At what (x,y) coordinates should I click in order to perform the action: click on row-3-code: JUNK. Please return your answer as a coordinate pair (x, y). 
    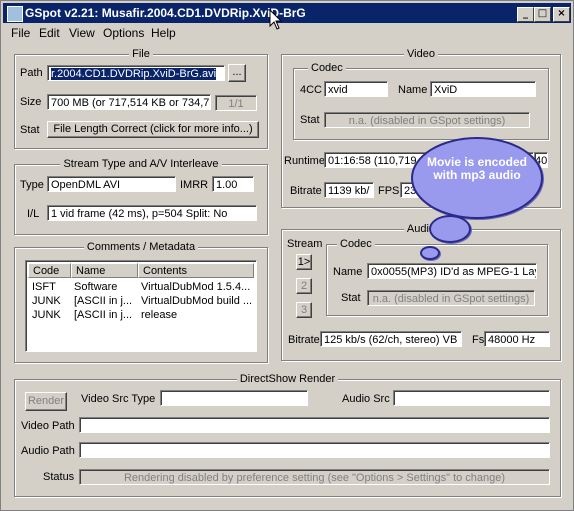
    Looking at the image, I should click on (46, 315).